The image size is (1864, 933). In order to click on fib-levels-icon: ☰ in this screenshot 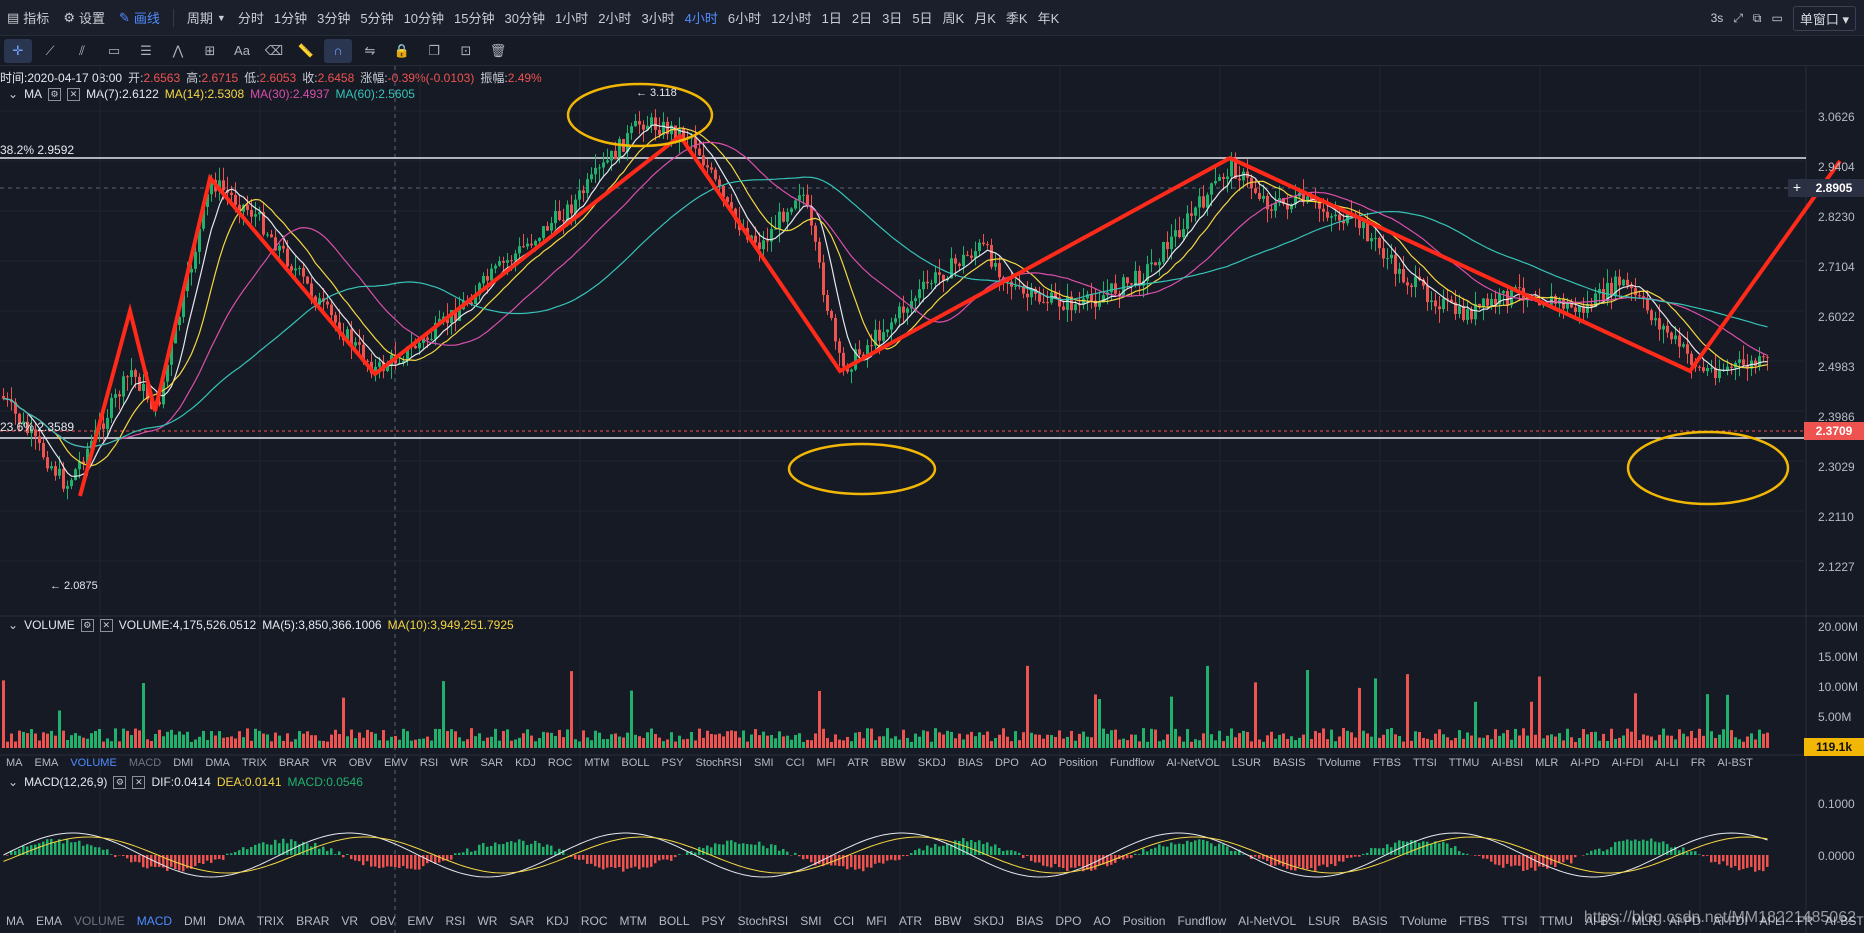, I will do `click(146, 51)`.